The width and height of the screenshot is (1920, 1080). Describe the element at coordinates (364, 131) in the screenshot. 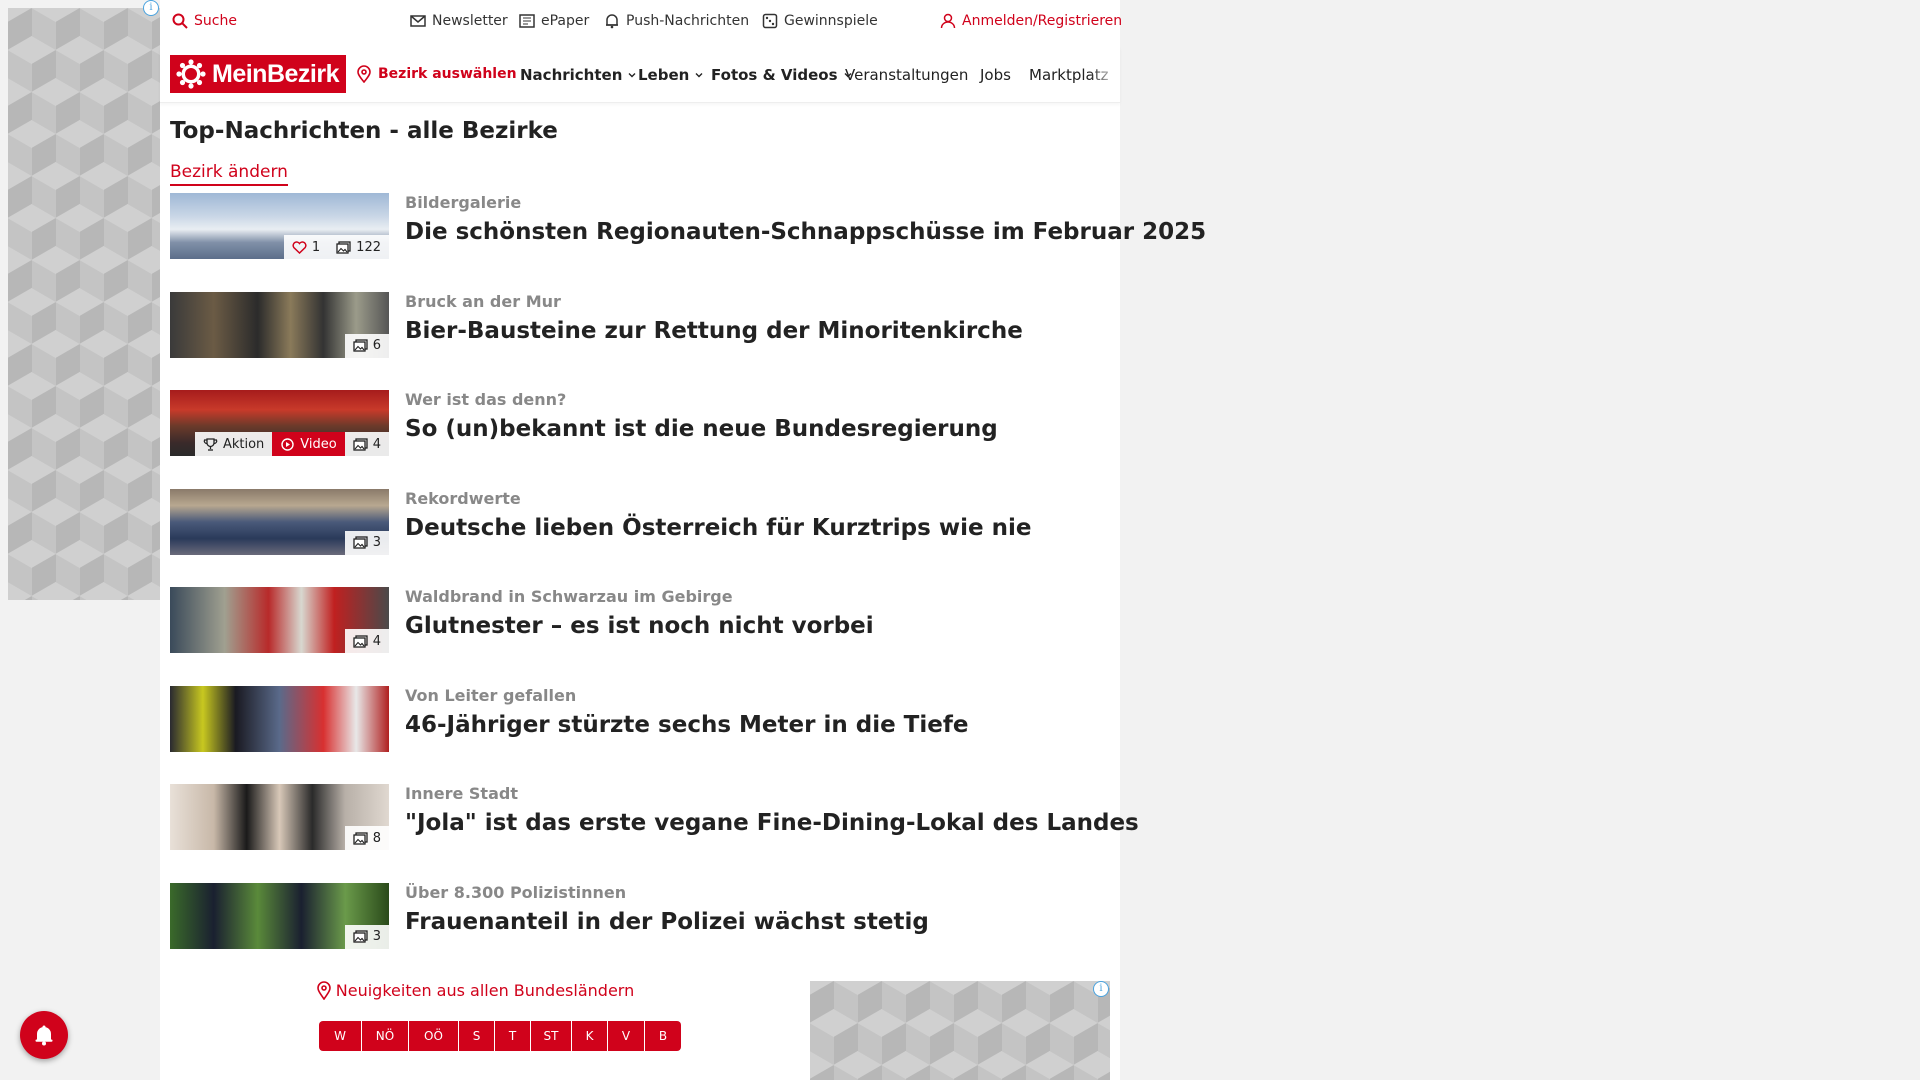

I see `page-title: Top-Nachrichten - alle Bezirke` at that location.